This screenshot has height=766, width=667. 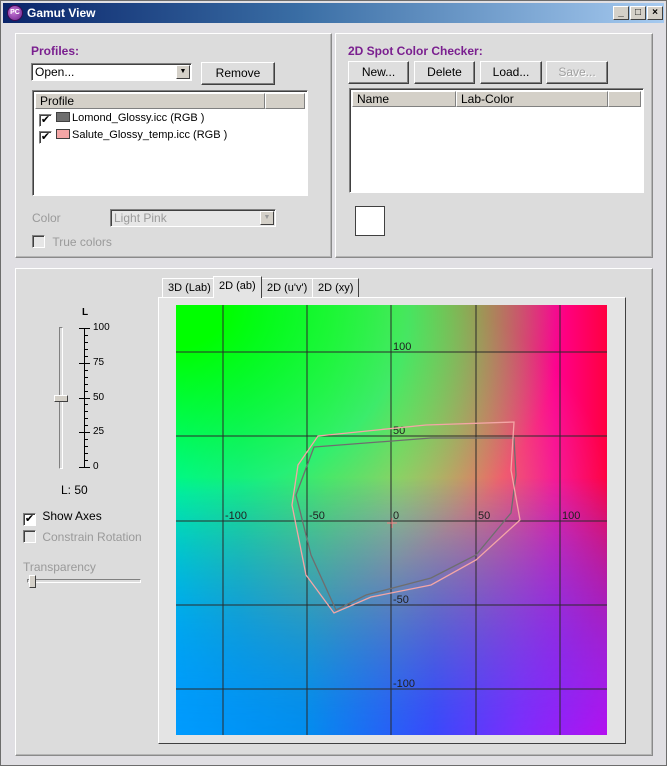 I want to click on profile-checkbox-lomond: ✔, so click(x=45, y=120).